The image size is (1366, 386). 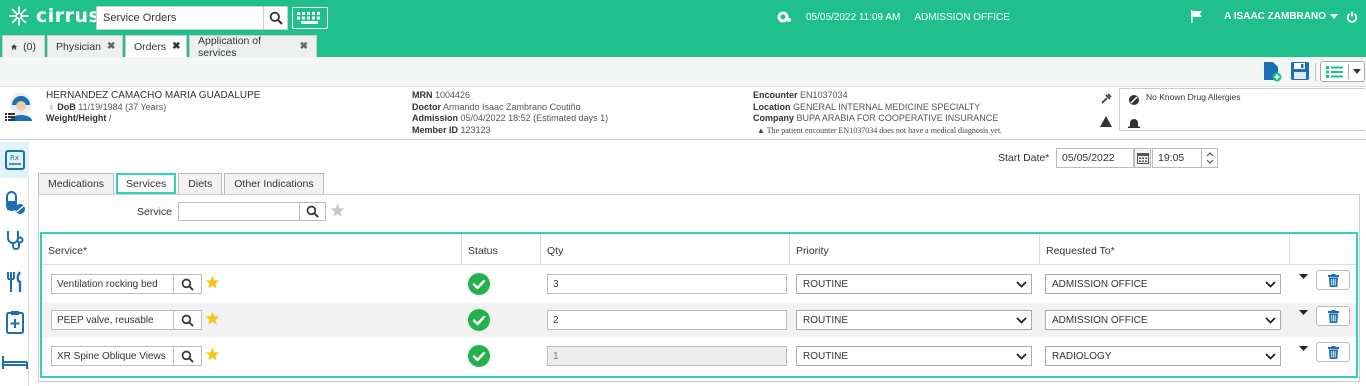 I want to click on allergy-text: No Known Drug Allergies, so click(x=1193, y=97).